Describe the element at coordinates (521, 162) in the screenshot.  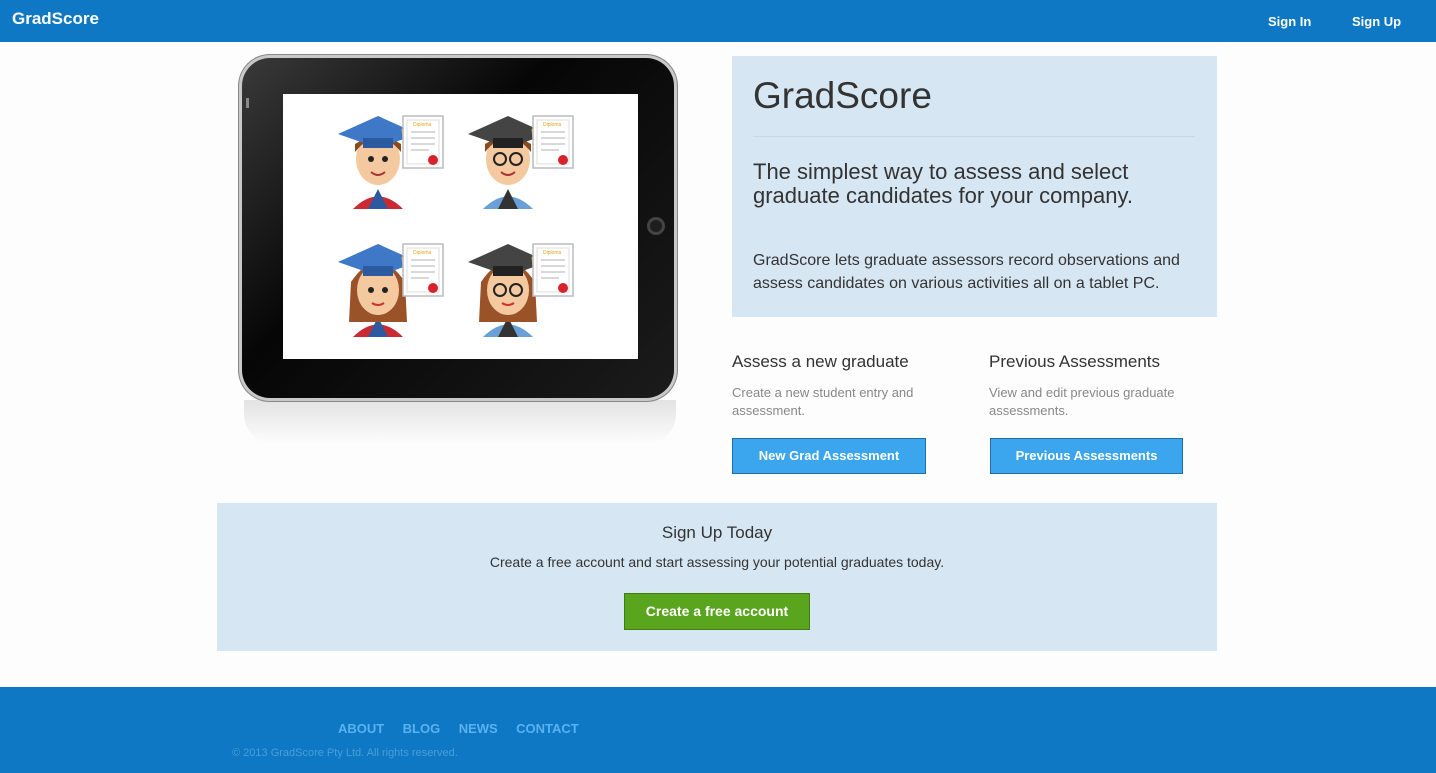
I see `graduate-boy-2: Diploma` at that location.